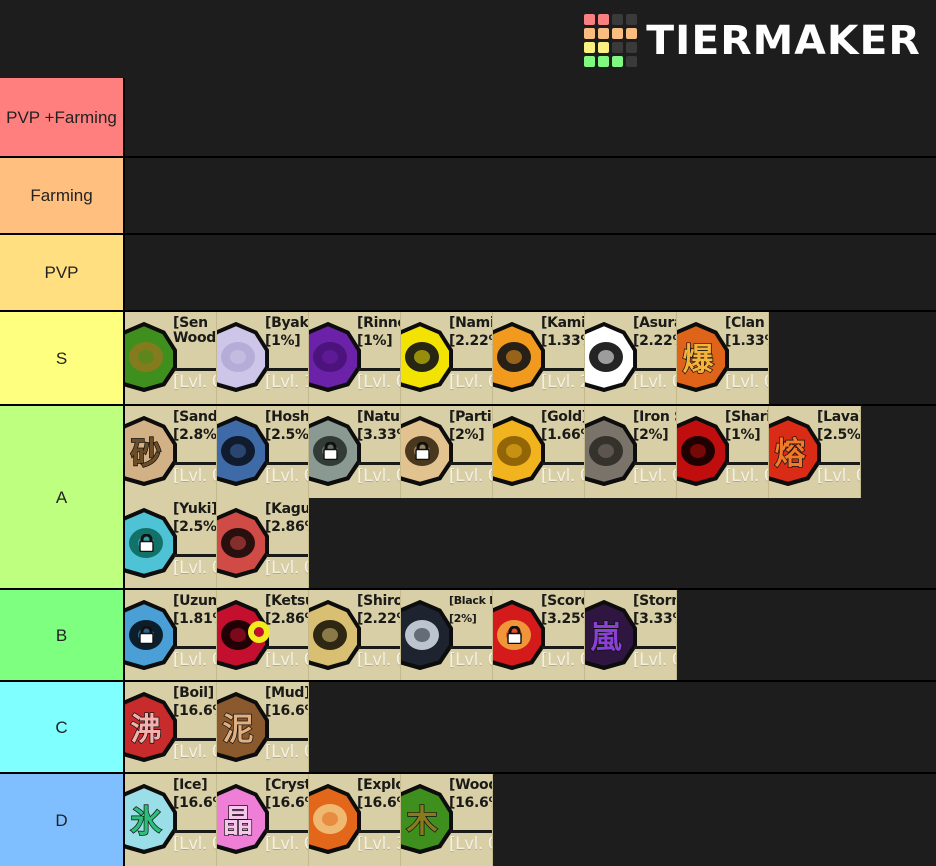  What do you see at coordinates (355, 452) in the screenshot?
I see `tier-item-card: [Nature] [3.33%] [Lvl. 0]` at bounding box center [355, 452].